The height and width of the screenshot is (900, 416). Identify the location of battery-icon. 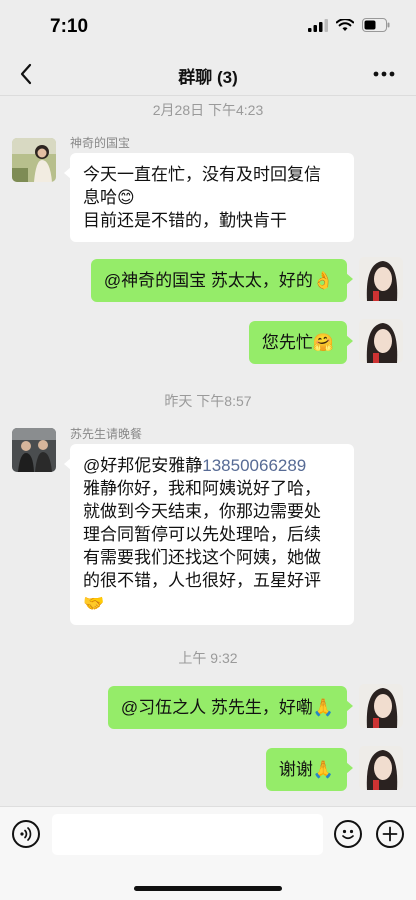
(376, 25).